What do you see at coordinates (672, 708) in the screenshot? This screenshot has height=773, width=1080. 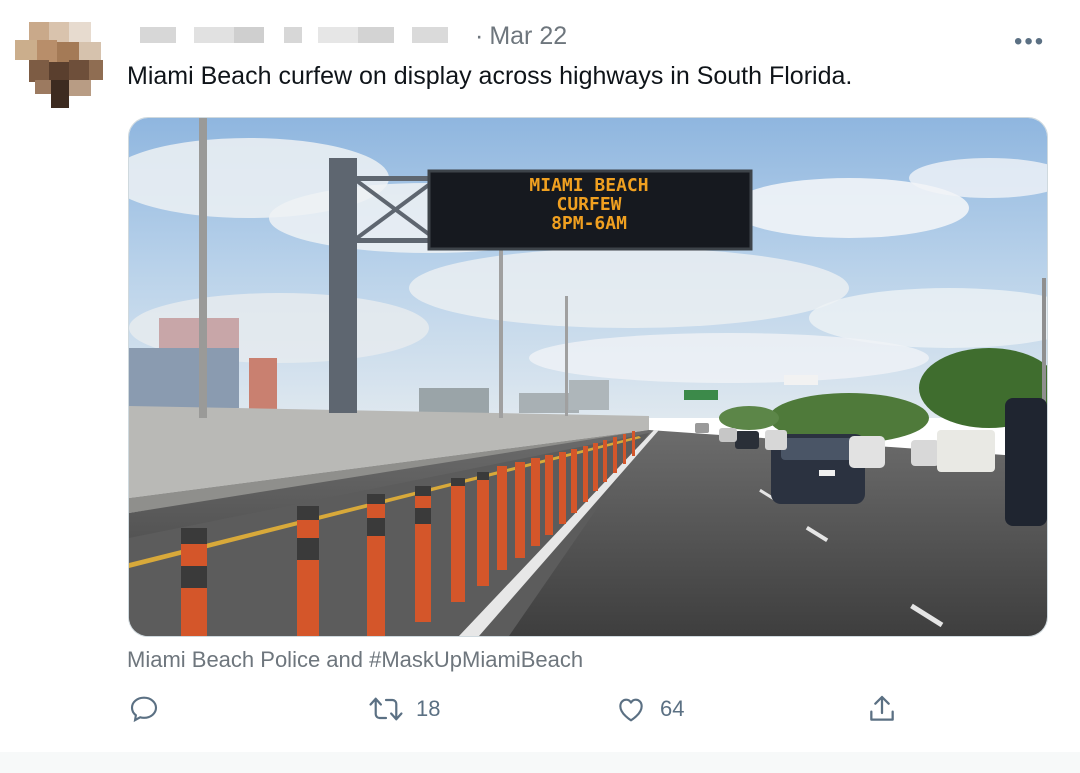 I see `like-count: 64` at bounding box center [672, 708].